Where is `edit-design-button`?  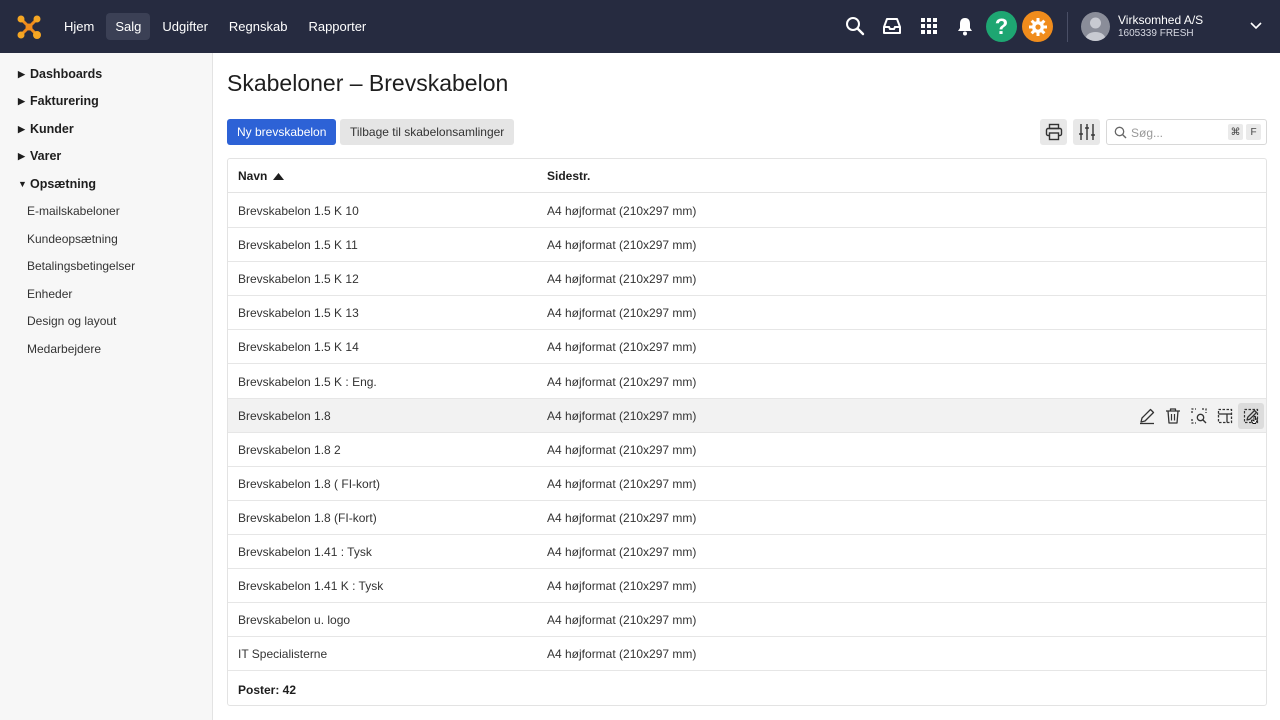
edit-design-button is located at coordinates (1251, 415).